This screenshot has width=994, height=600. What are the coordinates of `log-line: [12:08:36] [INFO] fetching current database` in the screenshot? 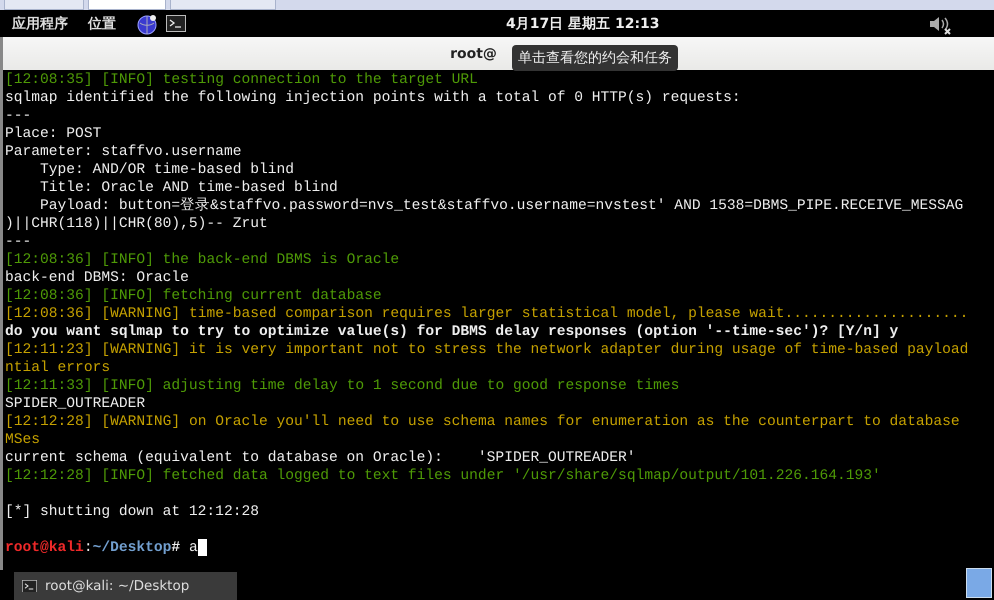 It's located at (194, 296).